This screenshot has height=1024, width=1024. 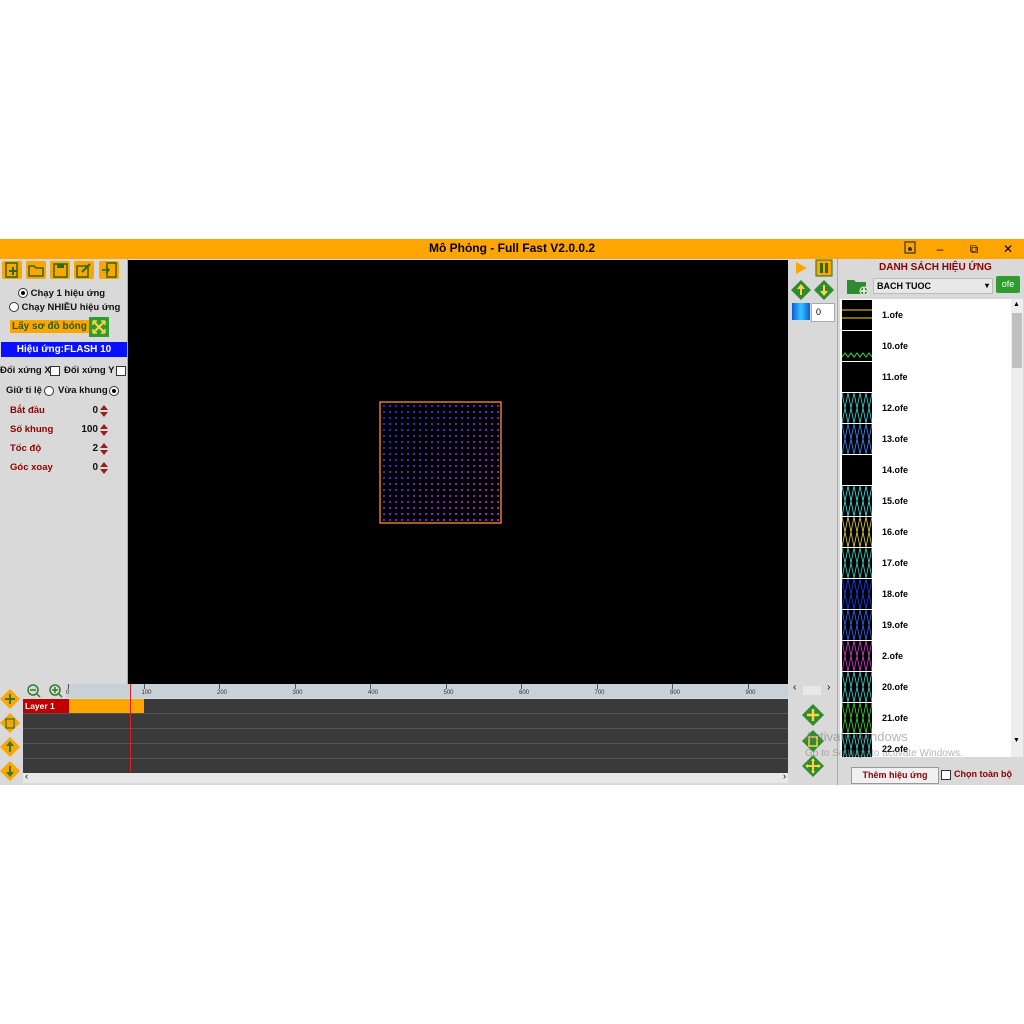 I want to click on param-rotation-value: 0, so click(x=83, y=467).